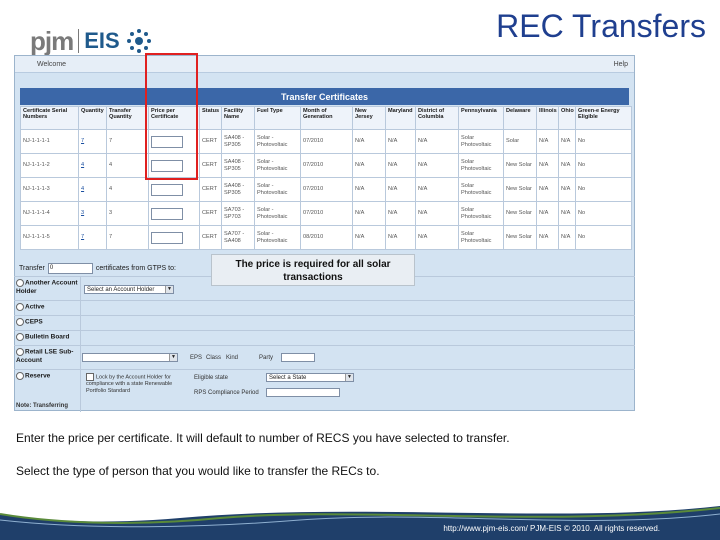  Describe the element at coordinates (369, 118) in the screenshot. I see `col-header: New Jersey` at that location.